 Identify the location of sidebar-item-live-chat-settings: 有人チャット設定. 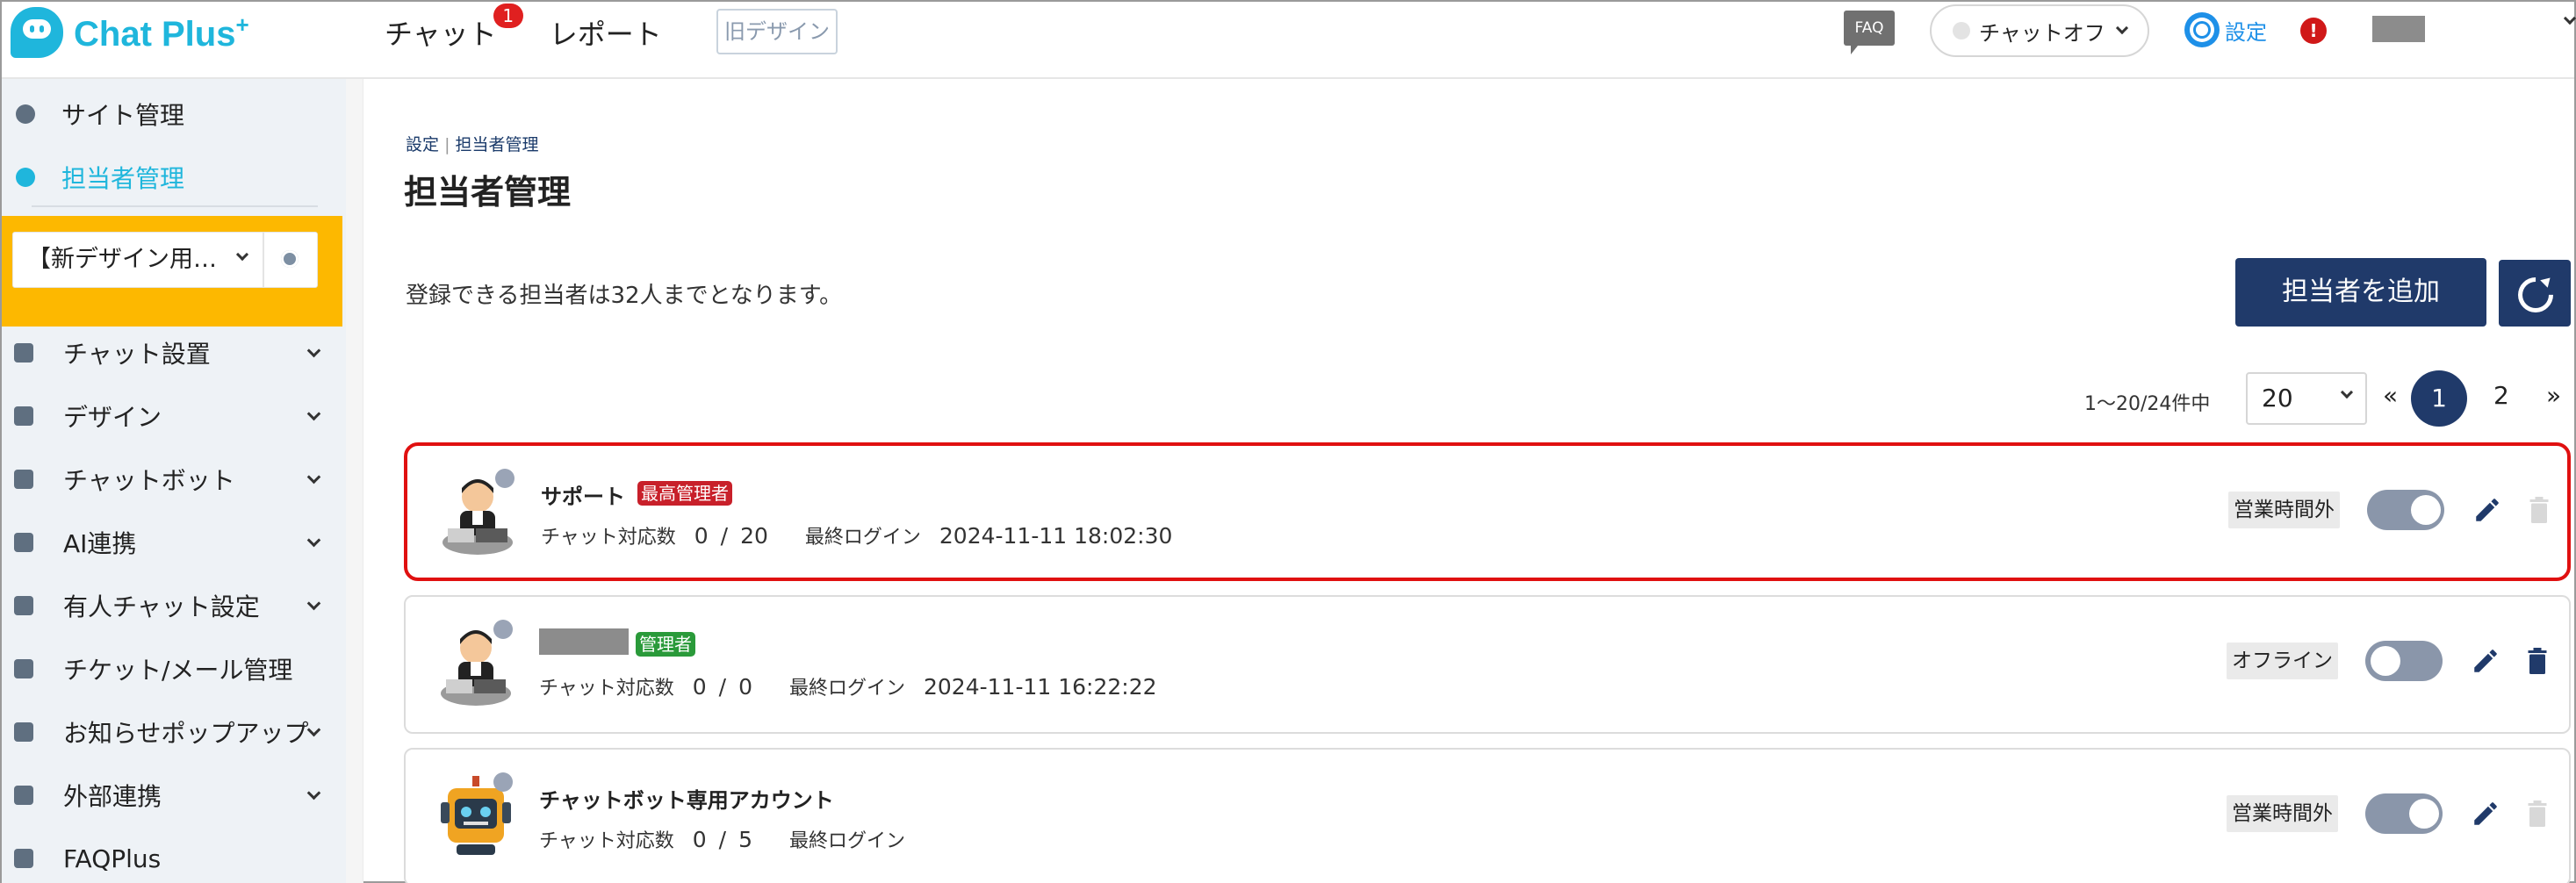
(174, 605).